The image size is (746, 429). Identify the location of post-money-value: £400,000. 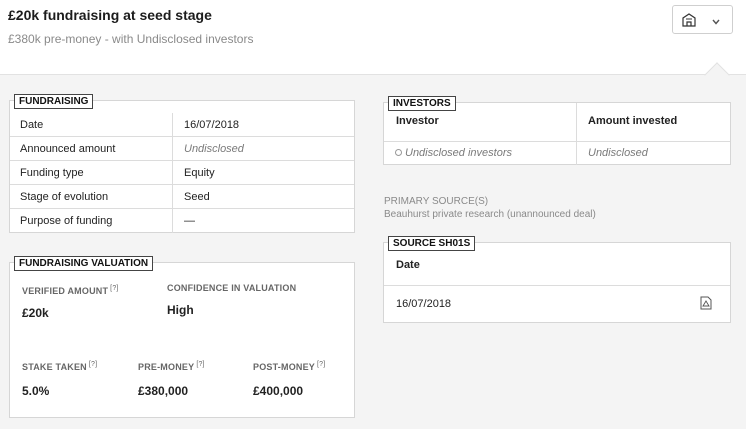
(278, 391).